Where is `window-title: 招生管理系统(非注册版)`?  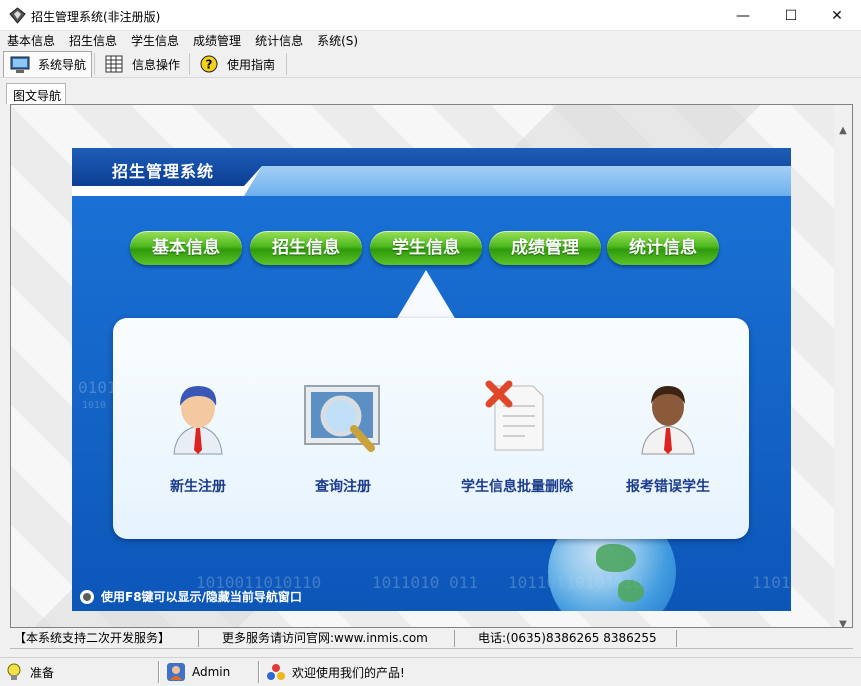 window-title: 招生管理系统(非注册版) is located at coordinates (96, 17).